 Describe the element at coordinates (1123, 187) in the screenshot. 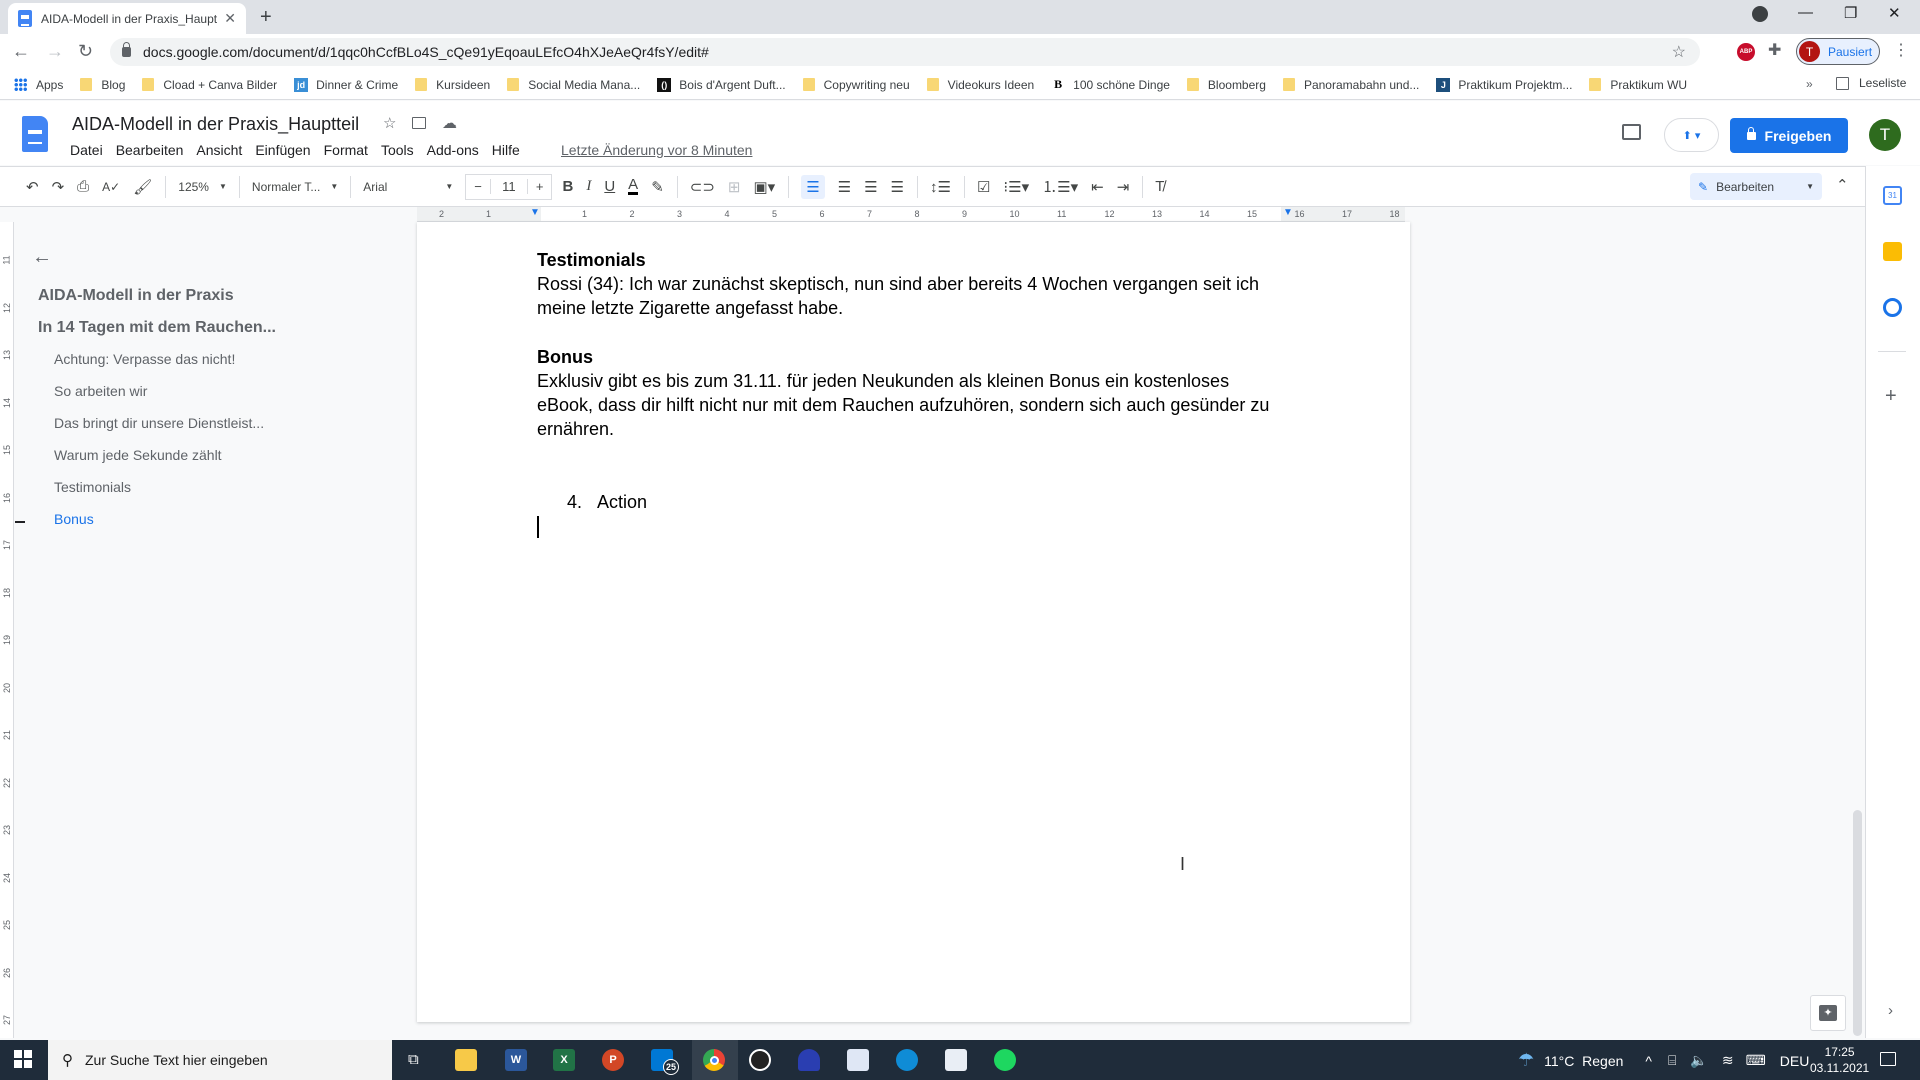

I see `increase-indent-icon: ⇥` at that location.